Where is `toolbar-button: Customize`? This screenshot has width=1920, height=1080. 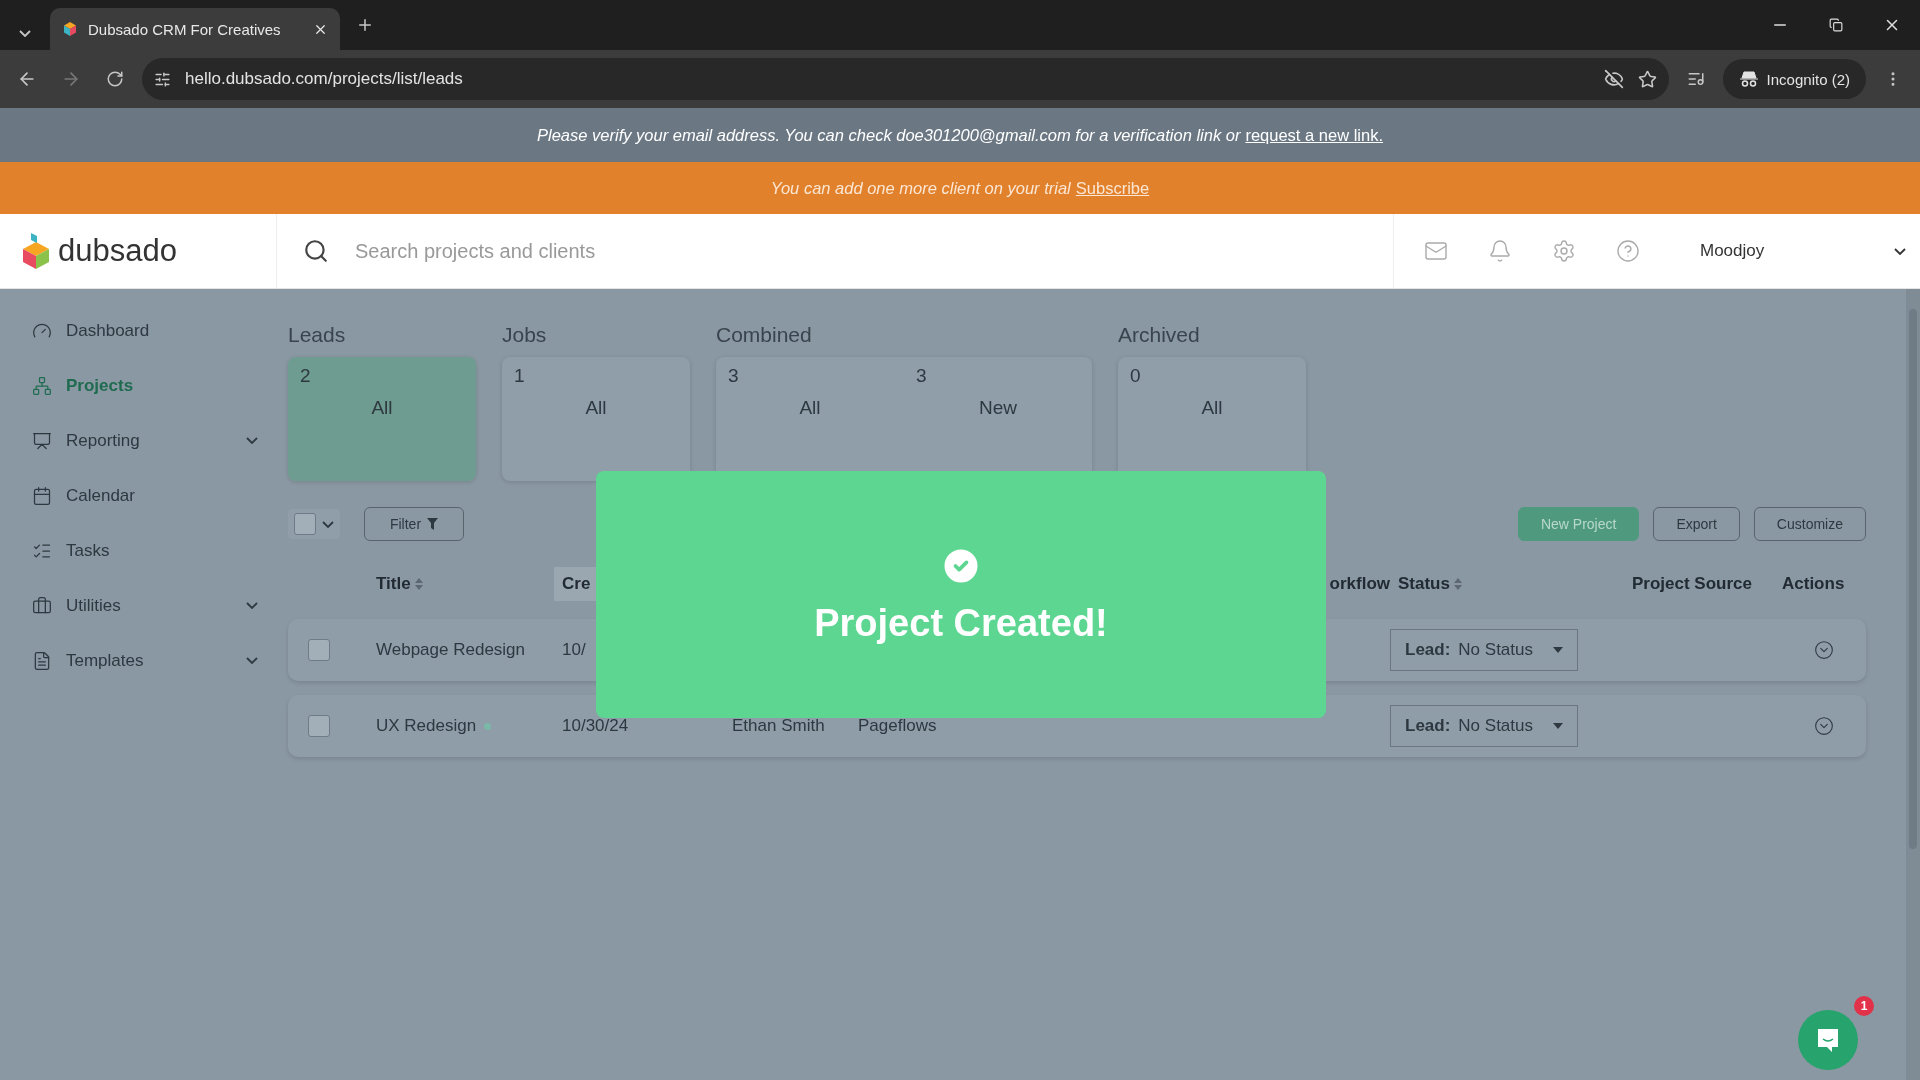
toolbar-button: Customize is located at coordinates (1809, 524).